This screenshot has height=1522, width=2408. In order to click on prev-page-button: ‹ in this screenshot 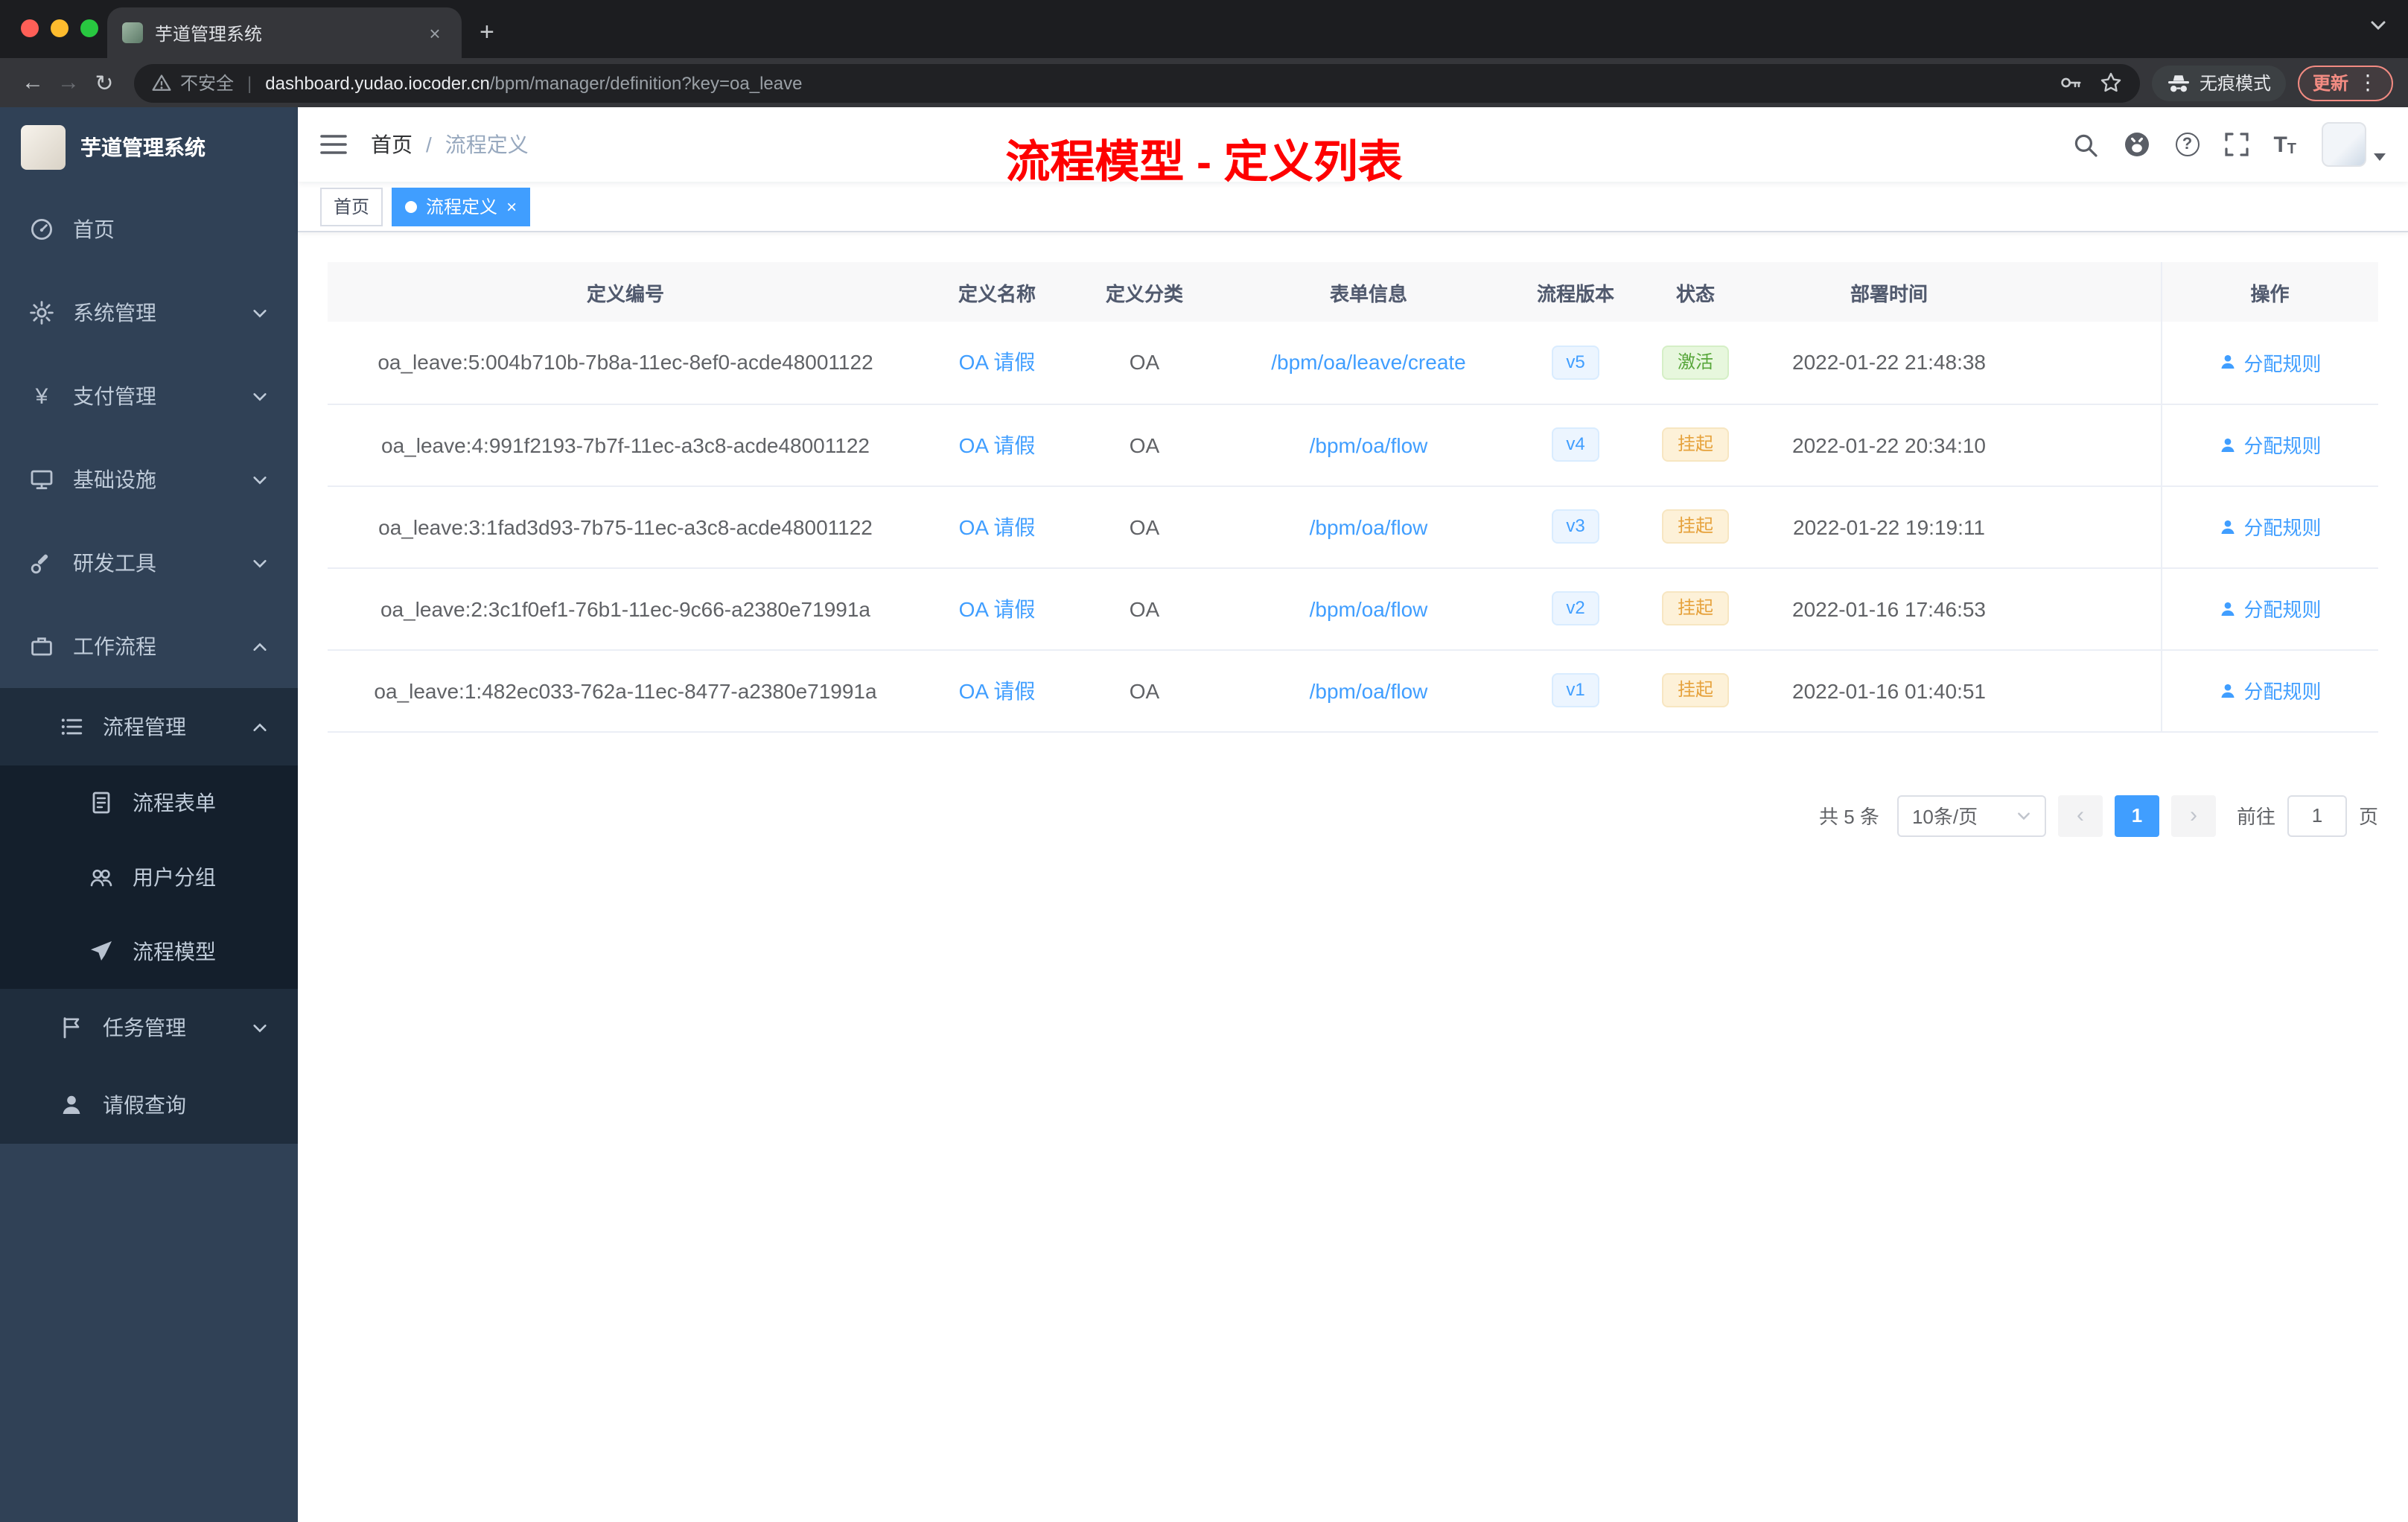, I will do `click(2080, 815)`.